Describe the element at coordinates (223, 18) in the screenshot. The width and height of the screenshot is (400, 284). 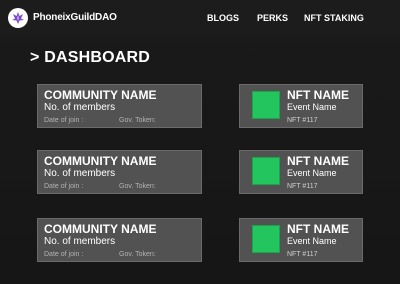
I see `nav-link-blogs: BLOGS` at that location.